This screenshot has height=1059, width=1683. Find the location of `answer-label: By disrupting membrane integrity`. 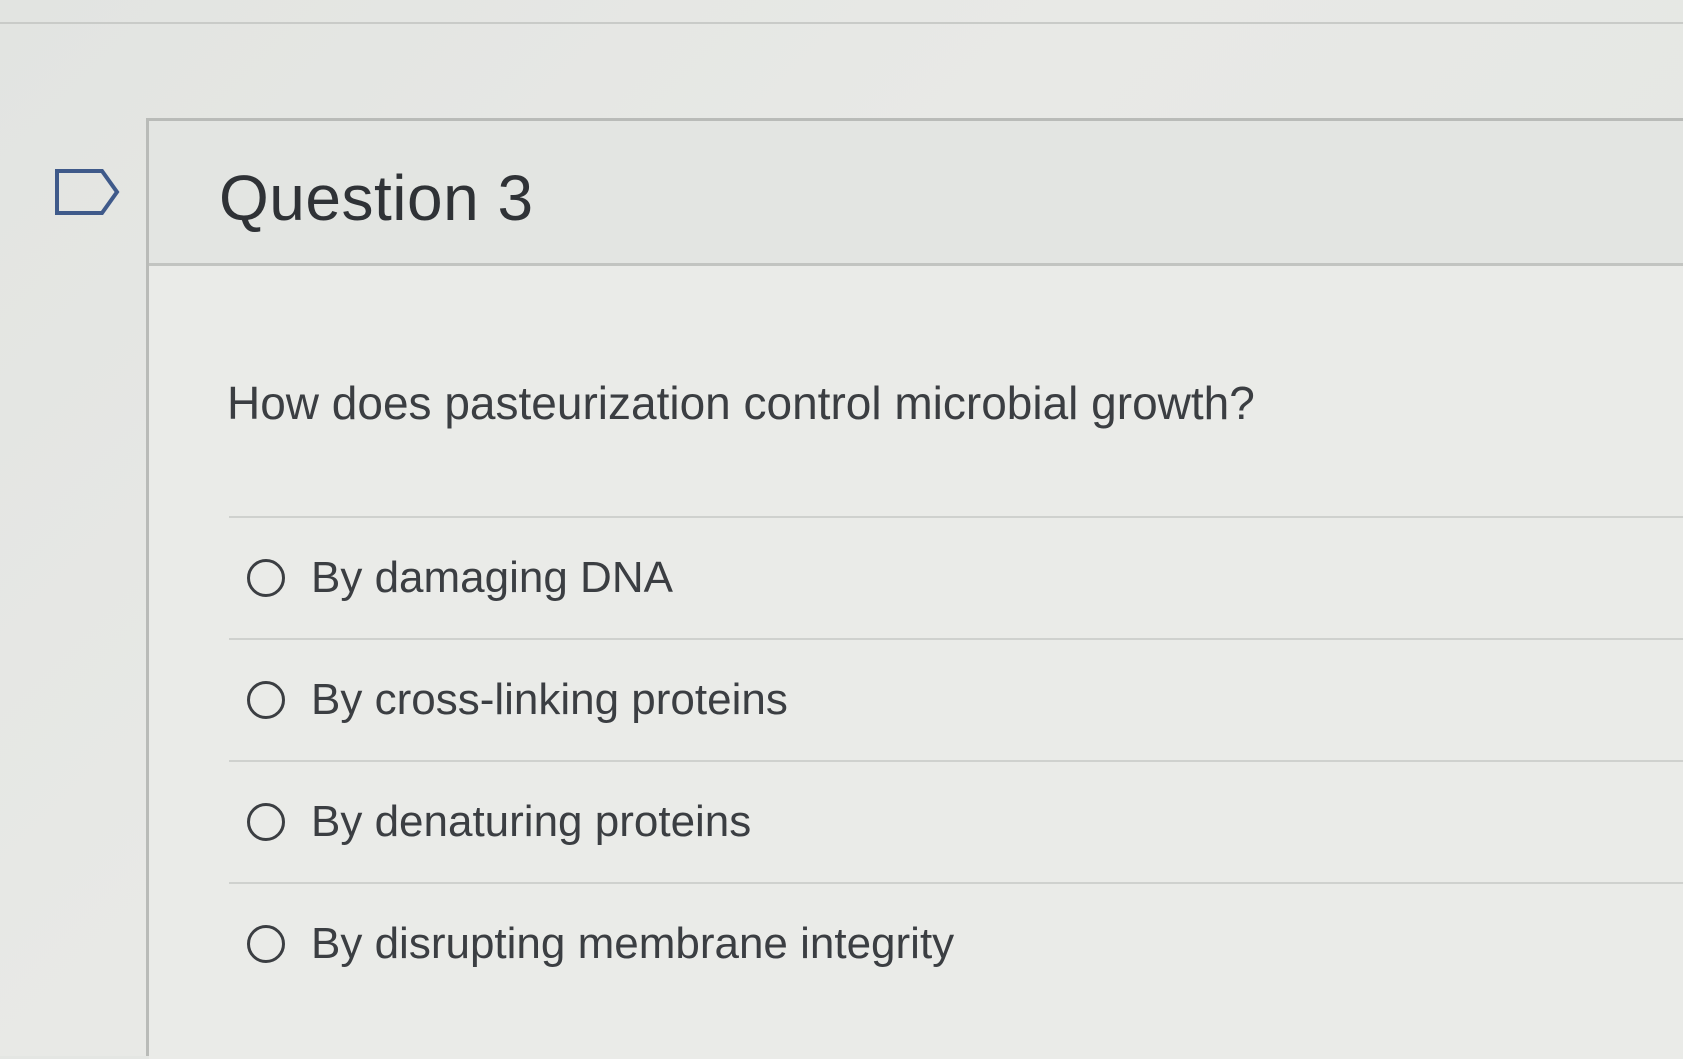

answer-label: By disrupting membrane integrity is located at coordinates (633, 943).